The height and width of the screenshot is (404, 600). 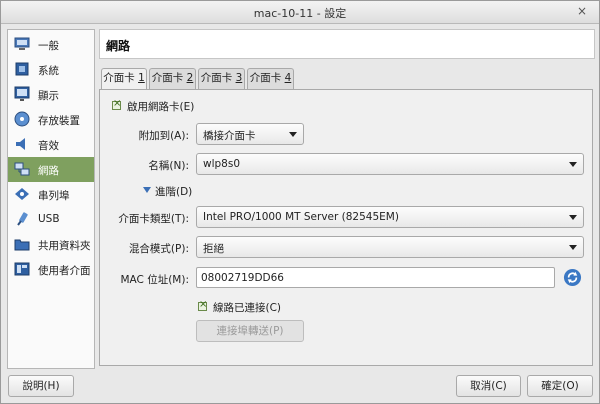 What do you see at coordinates (213, 249) in the screenshot?
I see `promiscuous-value: 拒絕` at bounding box center [213, 249].